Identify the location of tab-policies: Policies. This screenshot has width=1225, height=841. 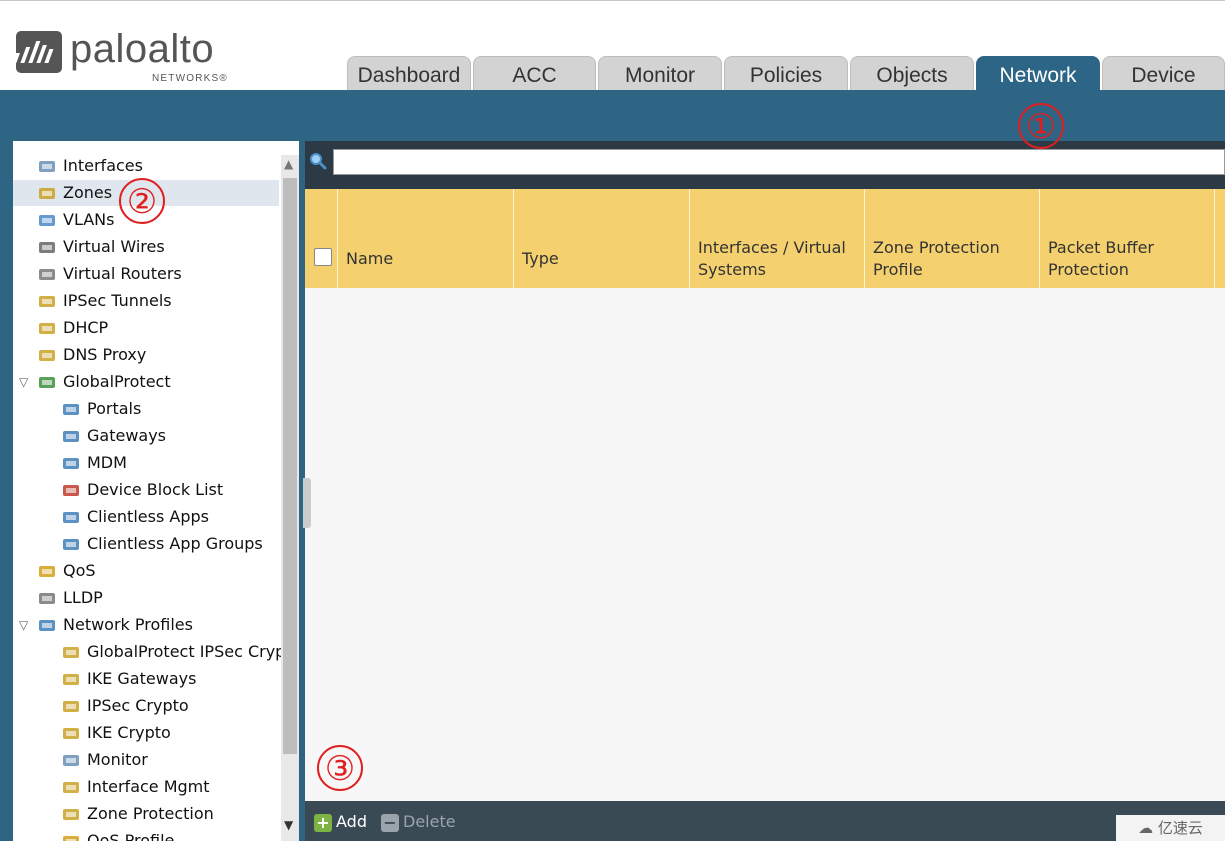
(786, 73).